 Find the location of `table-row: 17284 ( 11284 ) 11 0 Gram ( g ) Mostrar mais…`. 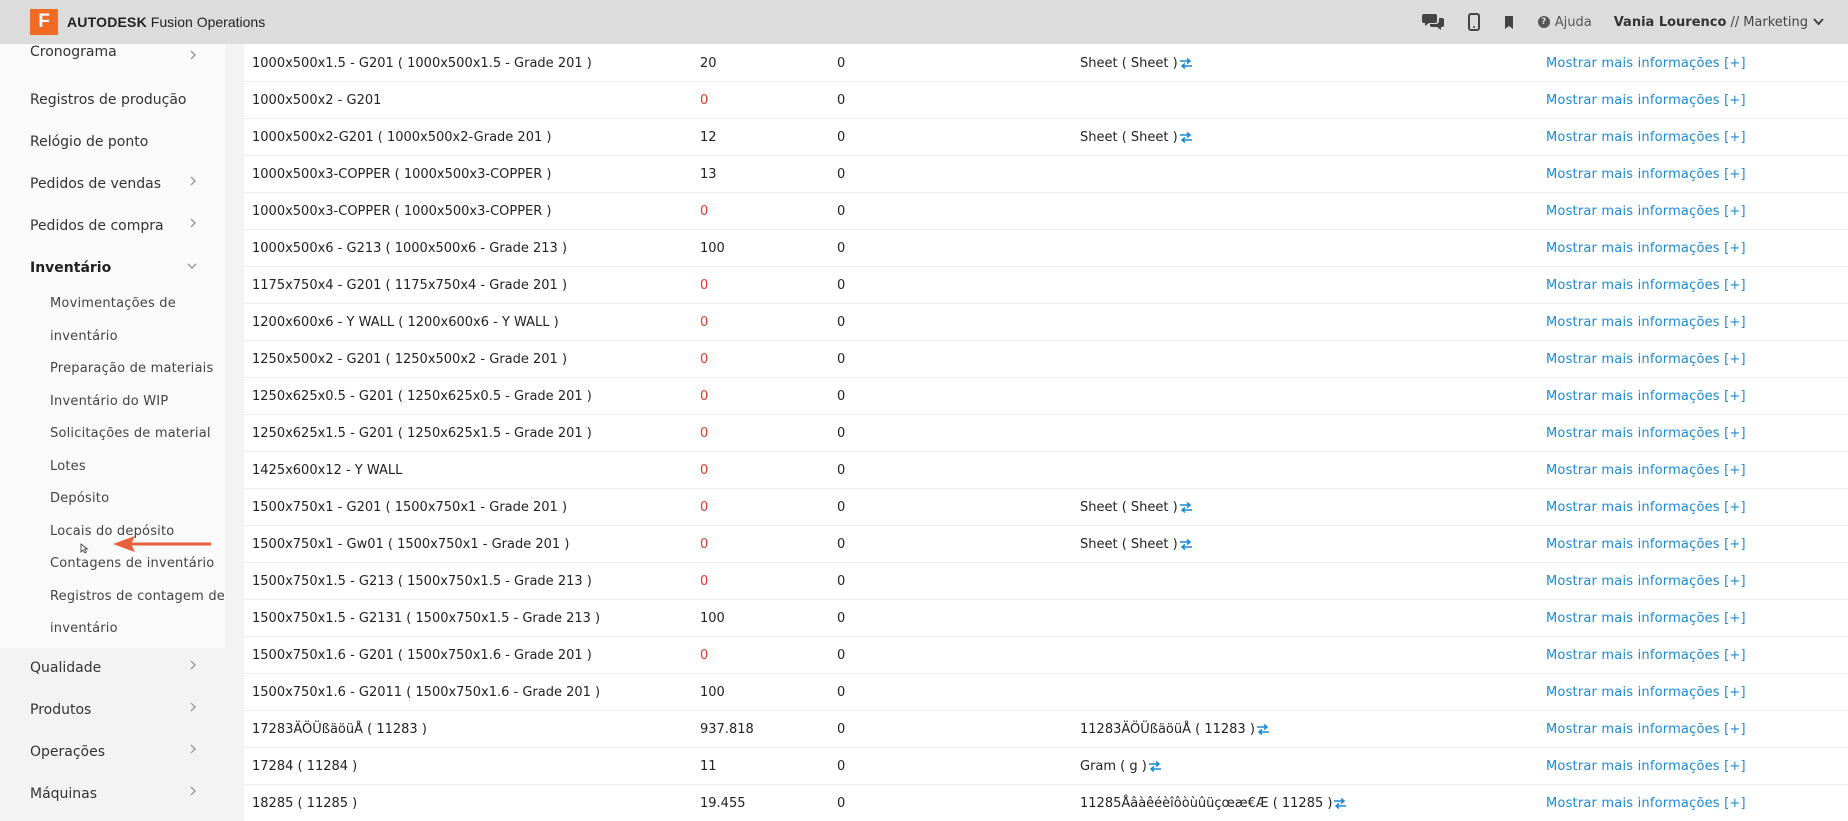

table-row: 17284 ( 11284 ) 11 0 Gram ( g ) Mostrar mais… is located at coordinates (1046, 766).